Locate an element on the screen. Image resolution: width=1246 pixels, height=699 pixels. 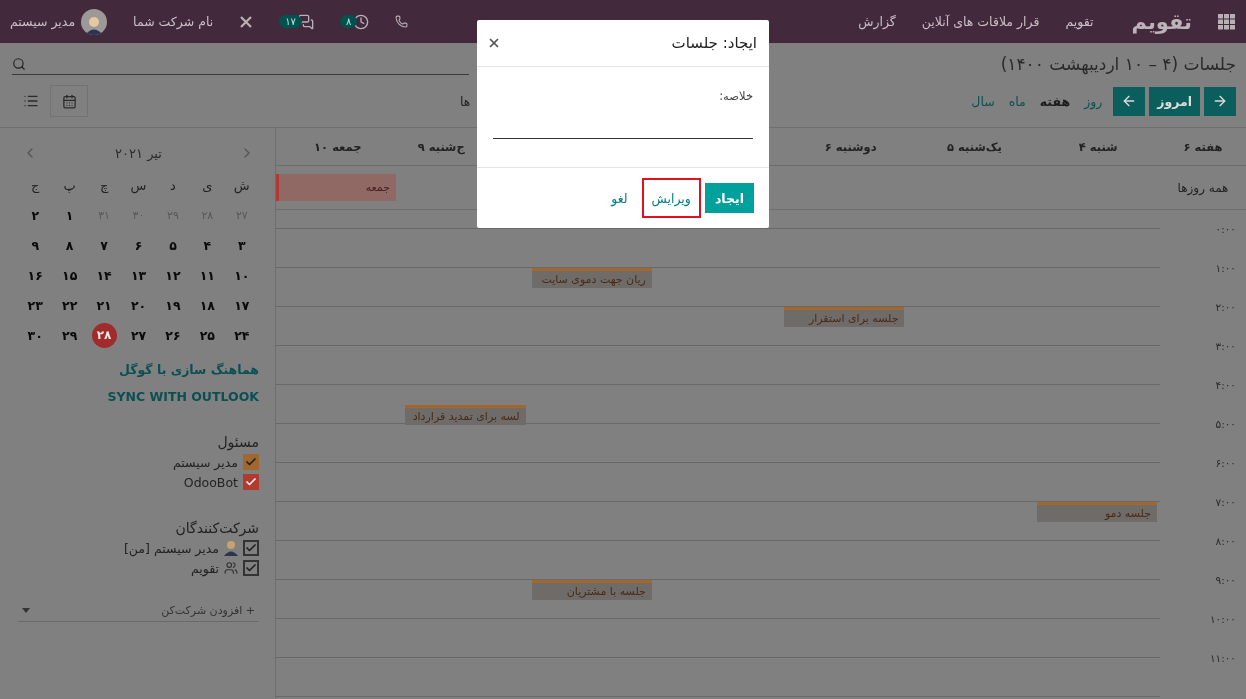
search-icon is located at coordinates (19, 63).